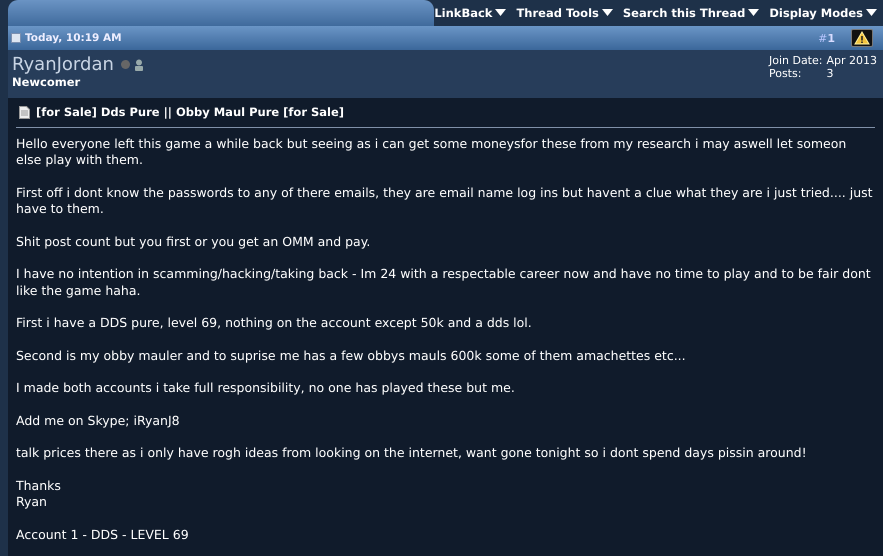 The width and height of the screenshot is (883, 556). What do you see at coordinates (823, 13) in the screenshot?
I see `menu-link: Display Modes` at bounding box center [823, 13].